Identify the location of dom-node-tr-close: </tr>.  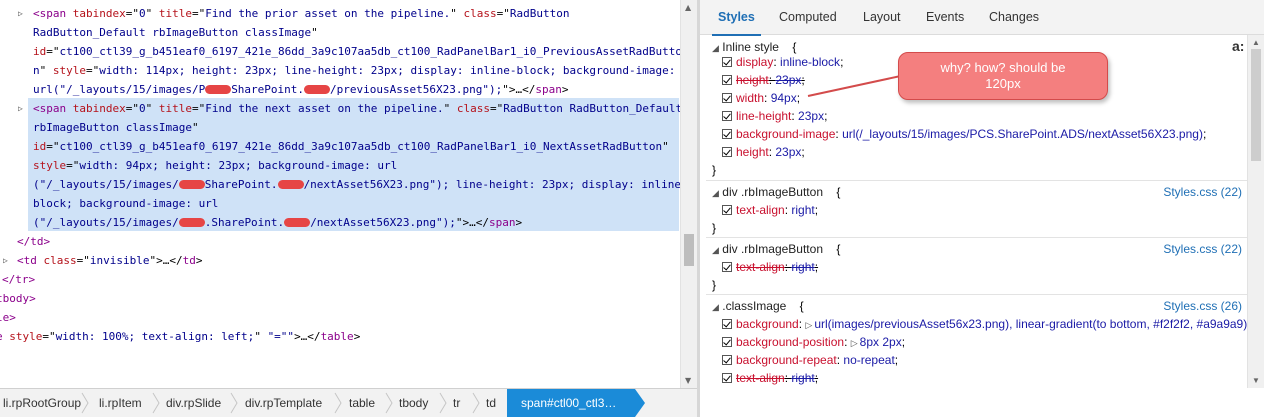
(18, 279).